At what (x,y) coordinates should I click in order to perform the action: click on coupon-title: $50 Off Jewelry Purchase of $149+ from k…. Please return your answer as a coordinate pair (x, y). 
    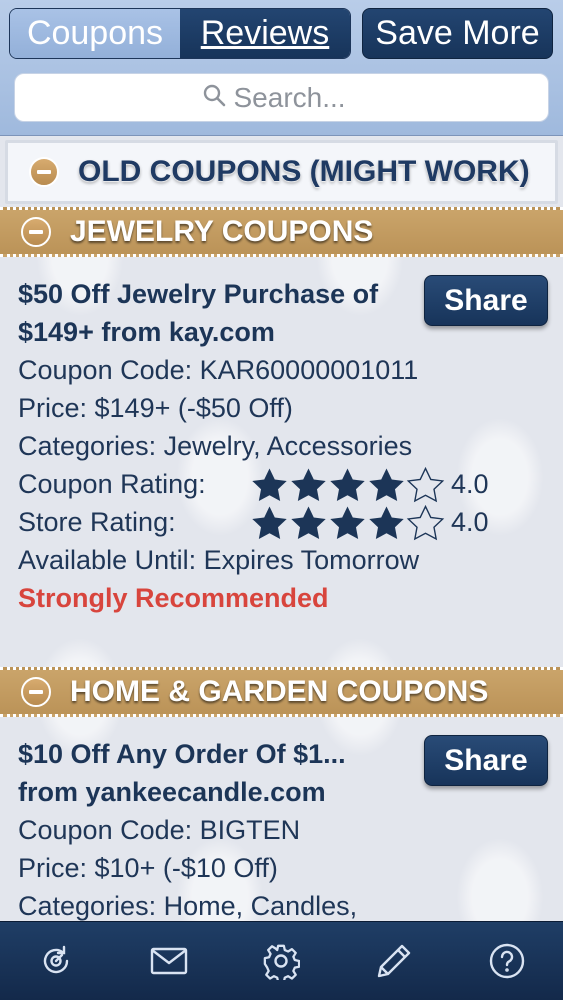
    Looking at the image, I should click on (198, 313).